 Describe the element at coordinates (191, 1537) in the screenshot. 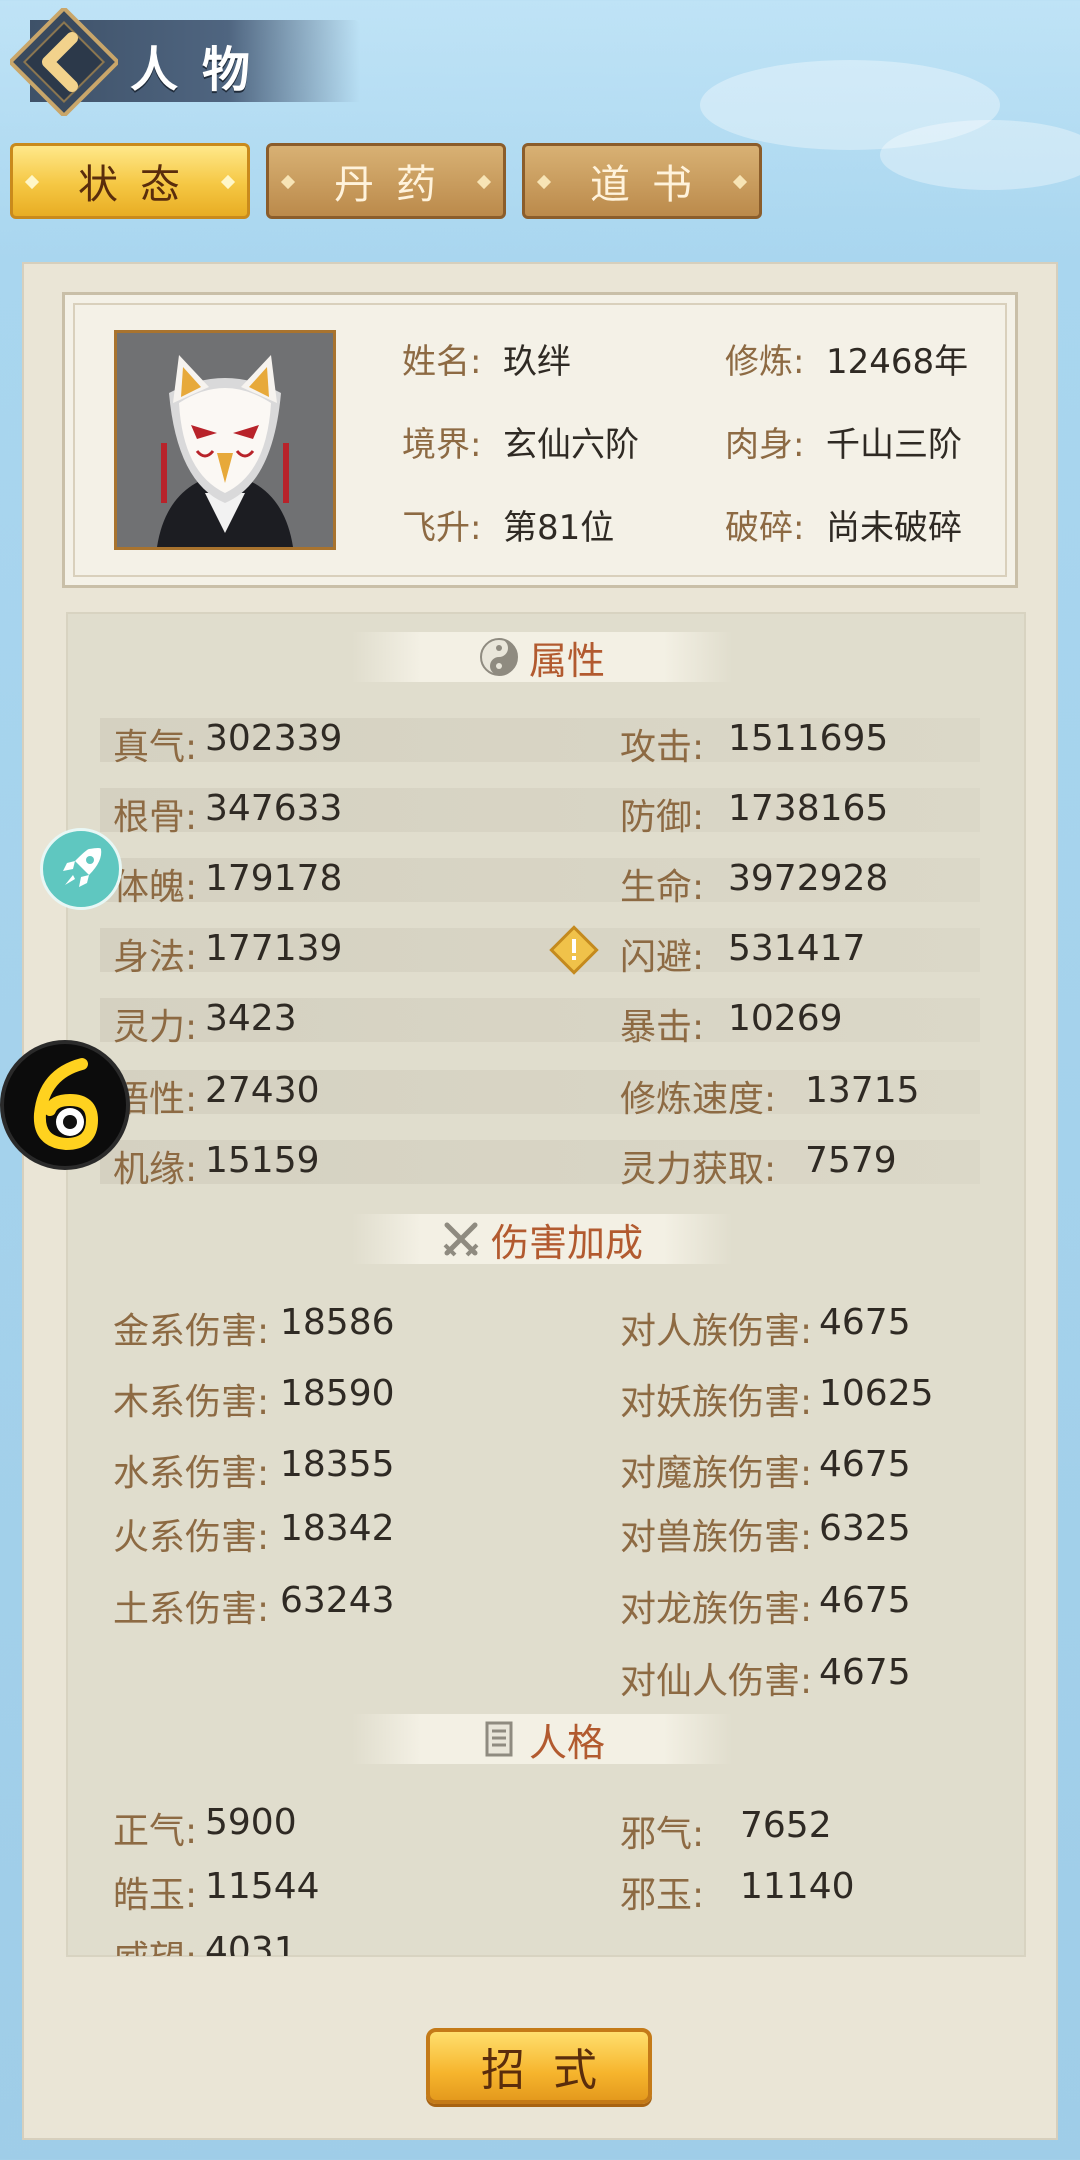

I see `stat-label: 火系伤害:` at that location.